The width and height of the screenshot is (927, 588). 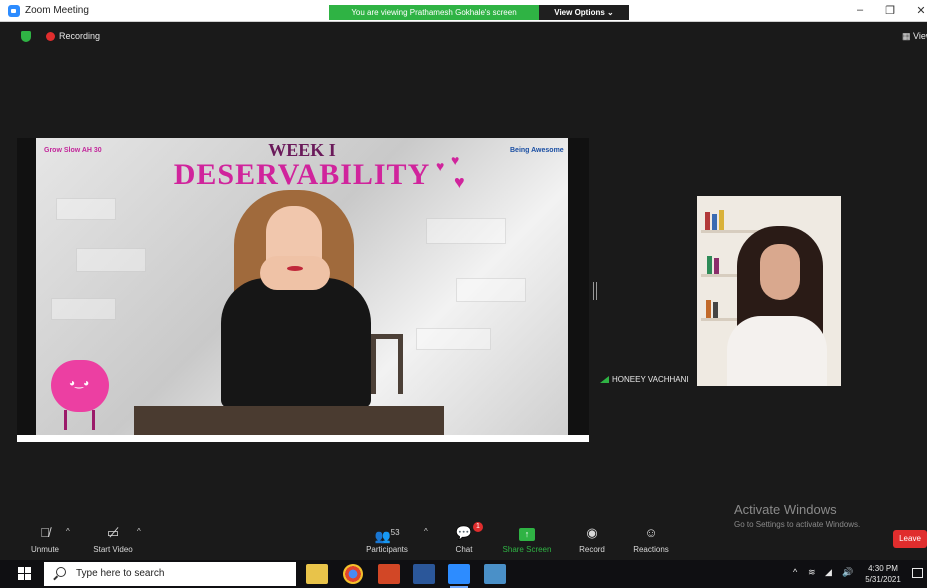 What do you see at coordinates (495, 574) in the screenshot?
I see `photos-icon` at bounding box center [495, 574].